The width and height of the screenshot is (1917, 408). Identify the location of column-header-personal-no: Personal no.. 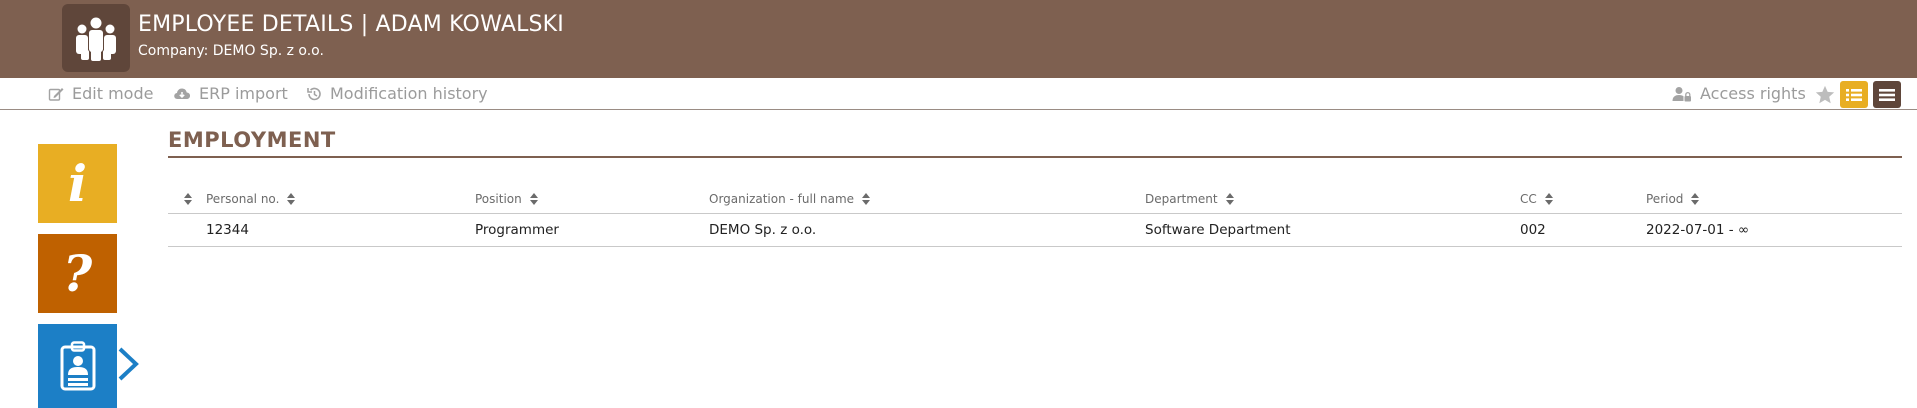
(251, 199).